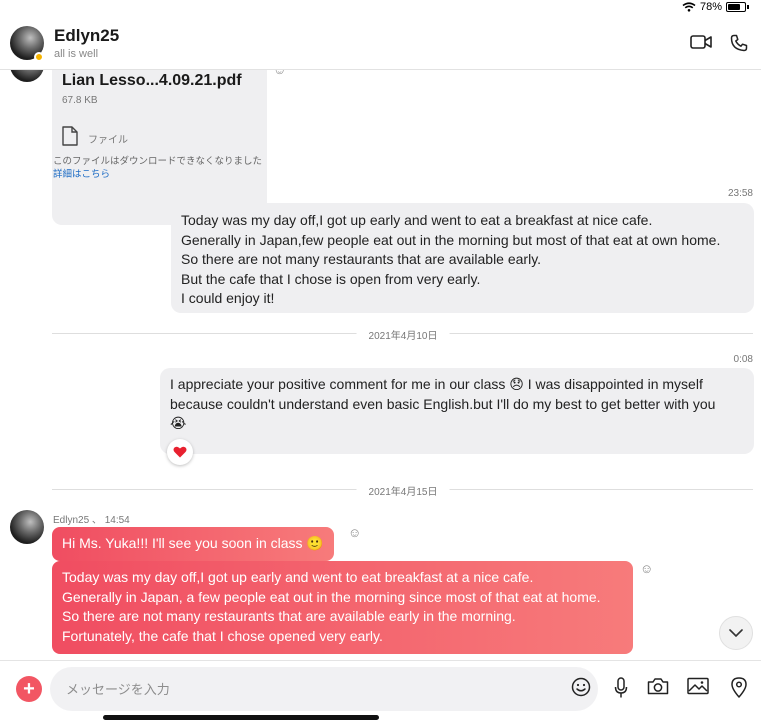 This screenshot has width=761, height=724. What do you see at coordinates (178, 423) in the screenshot?
I see `message-line: 😭` at bounding box center [178, 423].